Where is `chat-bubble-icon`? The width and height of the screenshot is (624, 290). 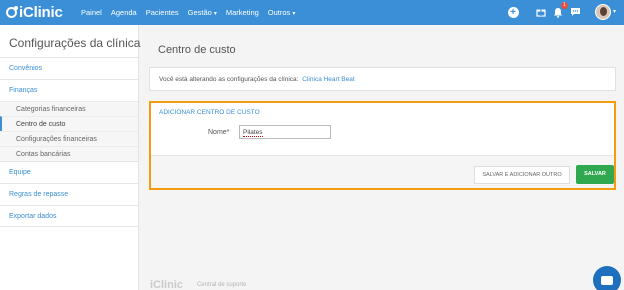
chat-bubble-icon is located at coordinates (607, 280).